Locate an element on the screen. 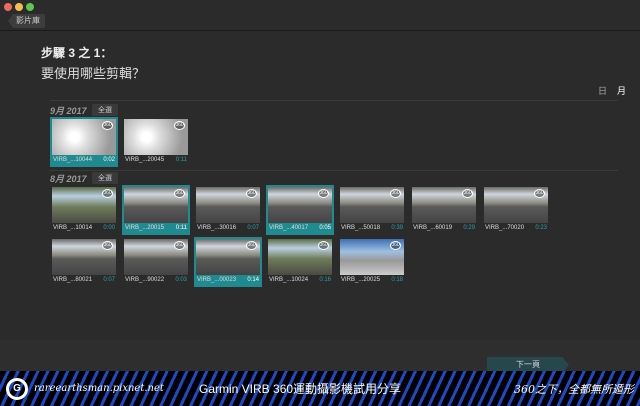 This screenshot has height=406, width=640. clip-name: VIRB_...80021 is located at coordinates (73, 280).